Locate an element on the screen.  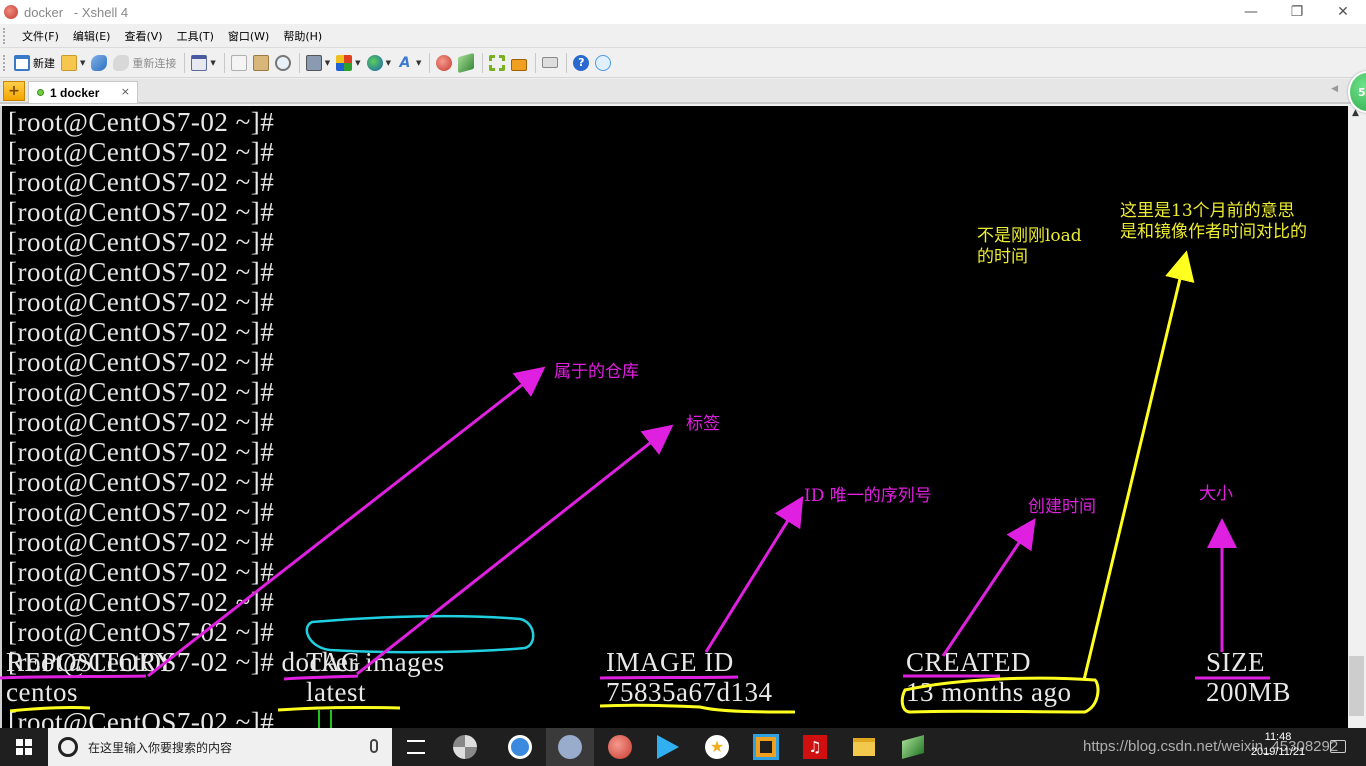
new-tab-button: + is located at coordinates (14, 91).